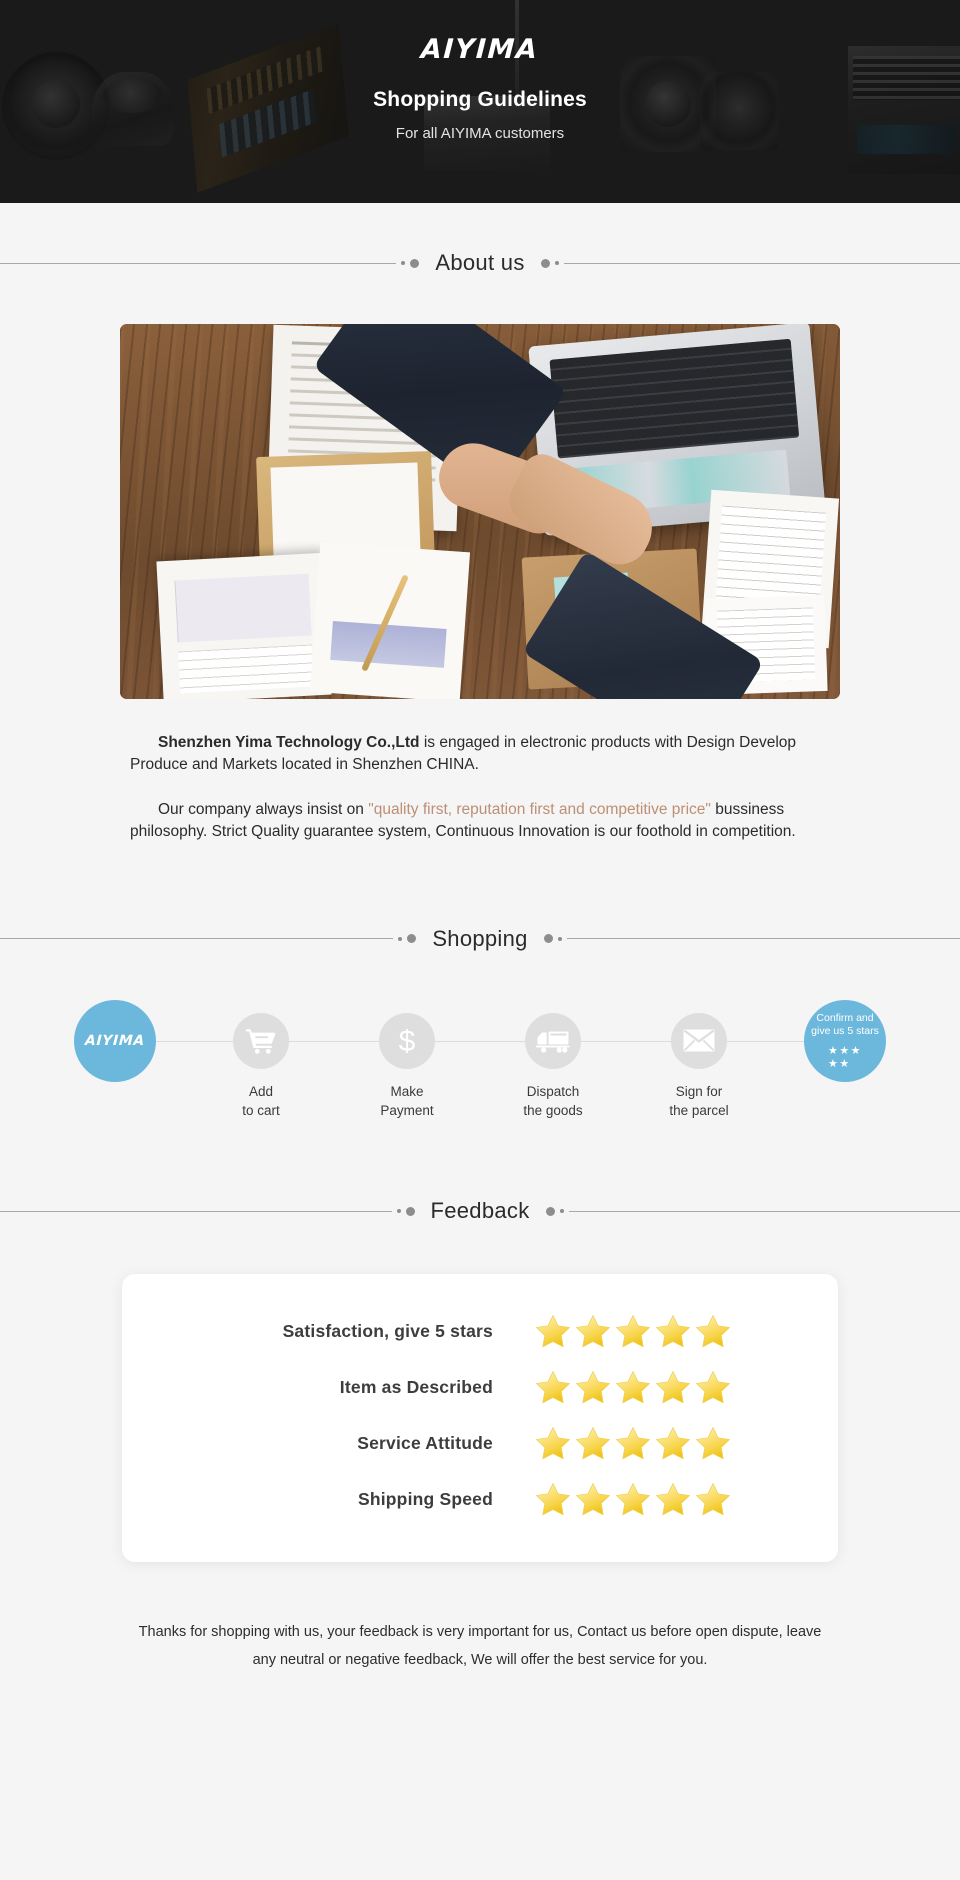  What do you see at coordinates (244, 625) in the screenshot?
I see `chart-report-image` at bounding box center [244, 625].